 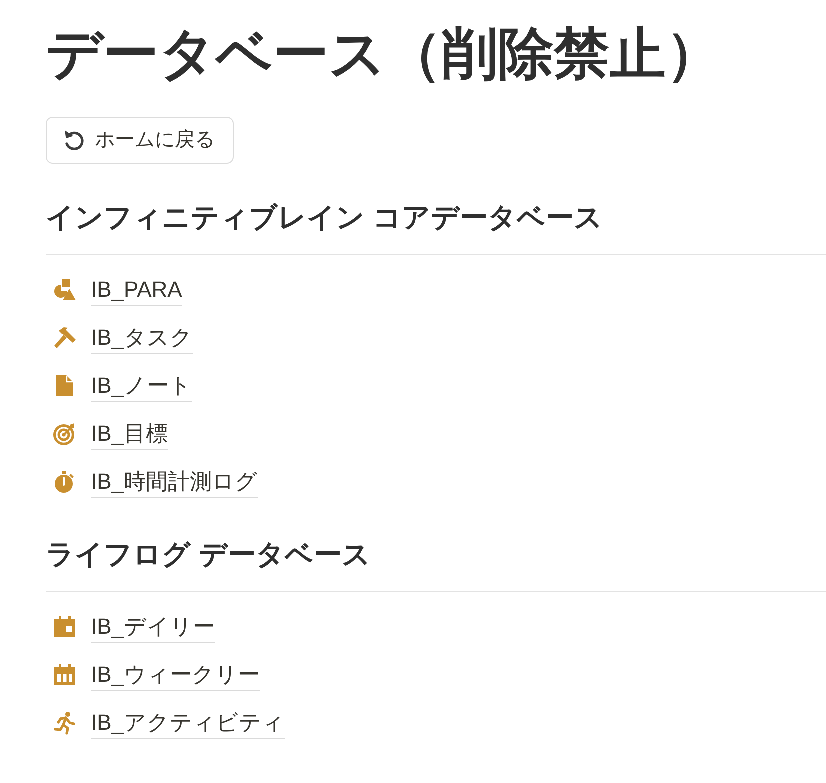 I want to click on database-link: IB_アクティビティ, so click(x=188, y=724).